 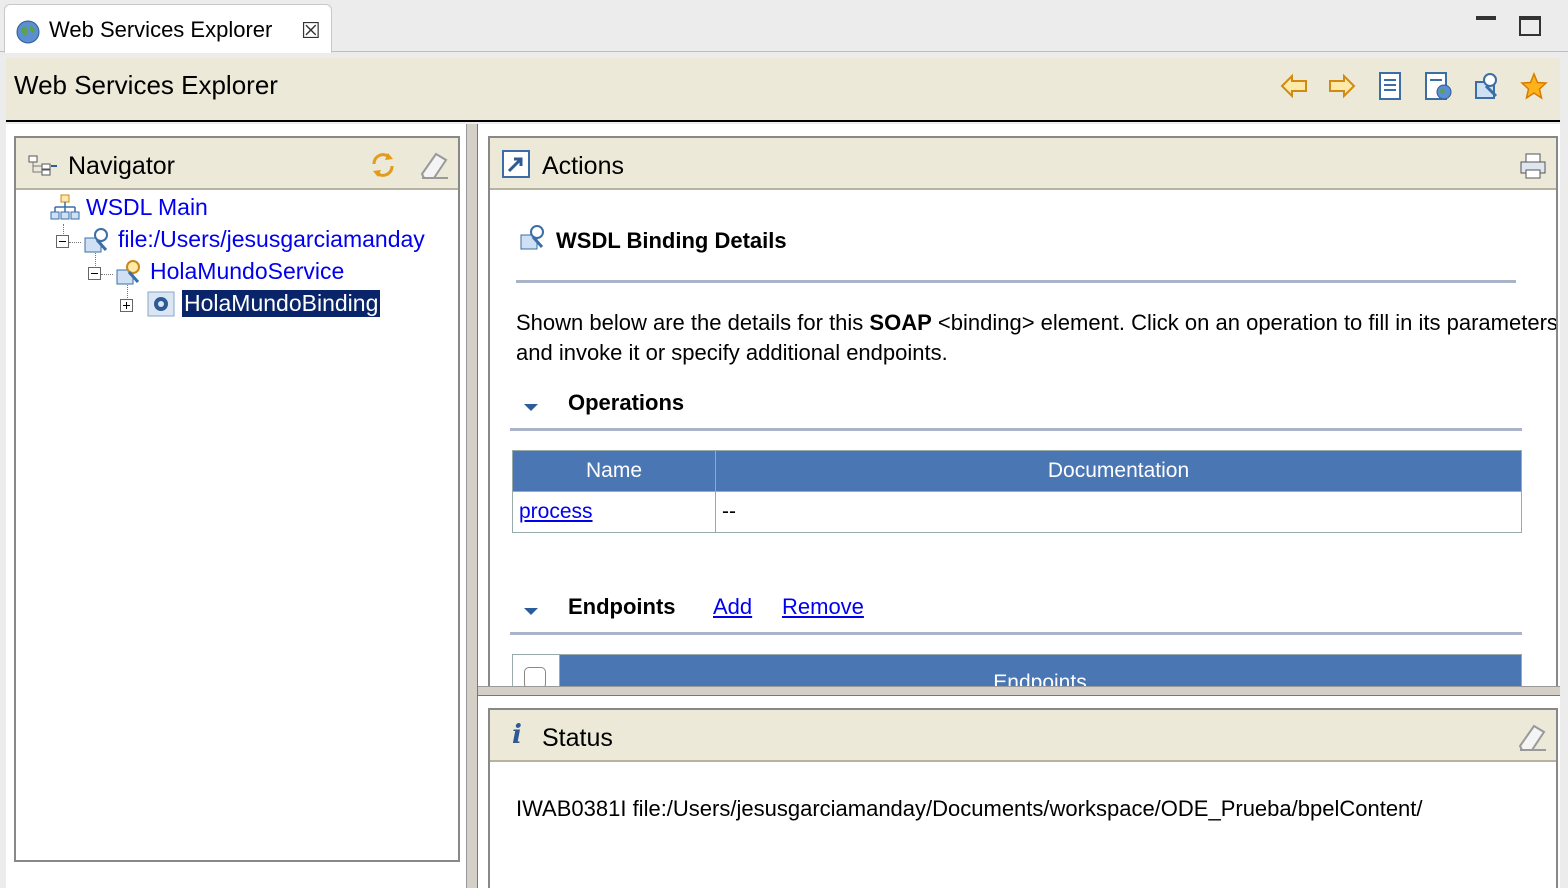 I want to click on select-all-checkbox, so click(x=535, y=676).